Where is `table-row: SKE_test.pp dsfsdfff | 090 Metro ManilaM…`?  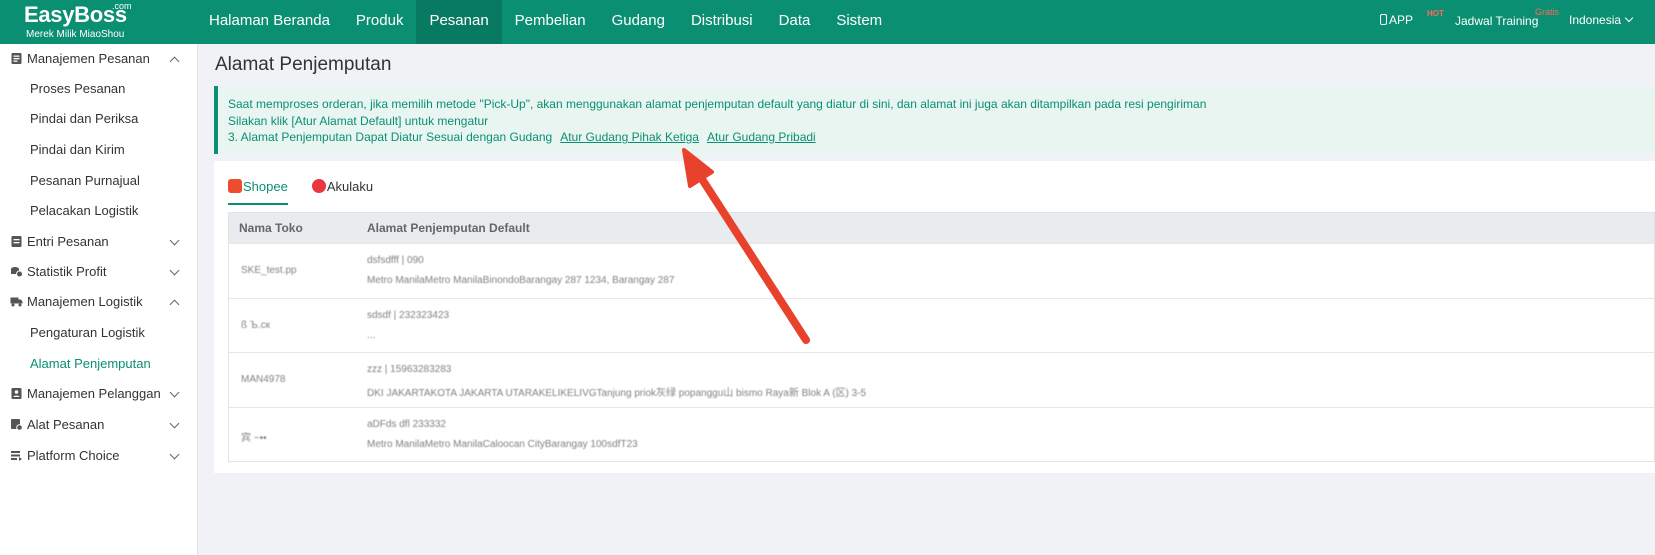 table-row: SKE_test.pp dsfsdfff | 090 Metro ManilaM… is located at coordinates (941, 270).